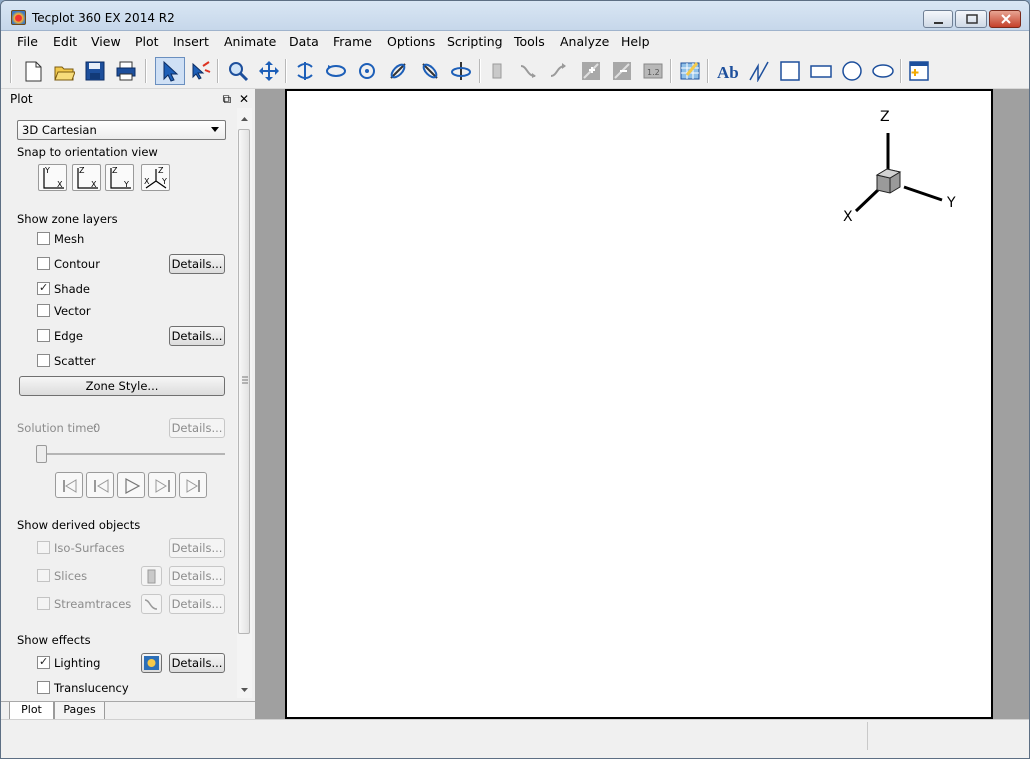  What do you see at coordinates (305, 71) in the screenshot?
I see `rotate-spherical-icon` at bounding box center [305, 71].